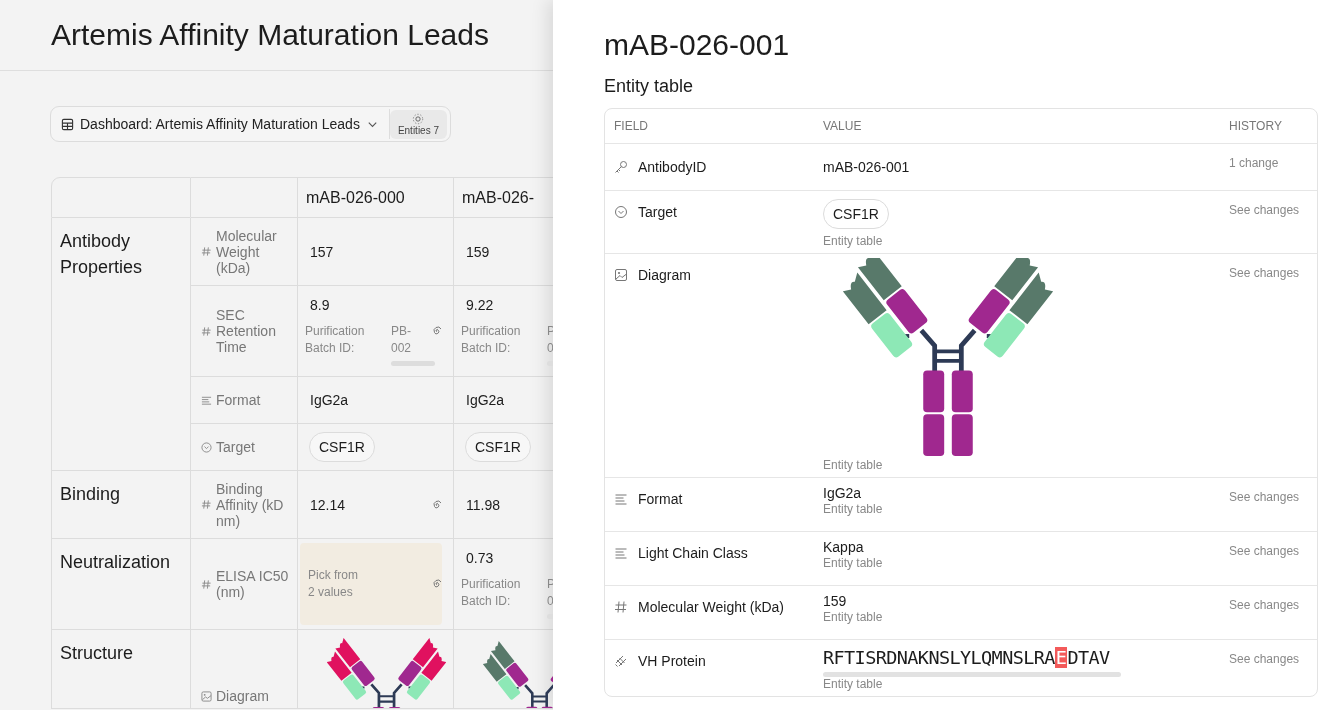 The width and height of the screenshot is (1326, 710). I want to click on panel-title: mAB-026-001, so click(697, 45).